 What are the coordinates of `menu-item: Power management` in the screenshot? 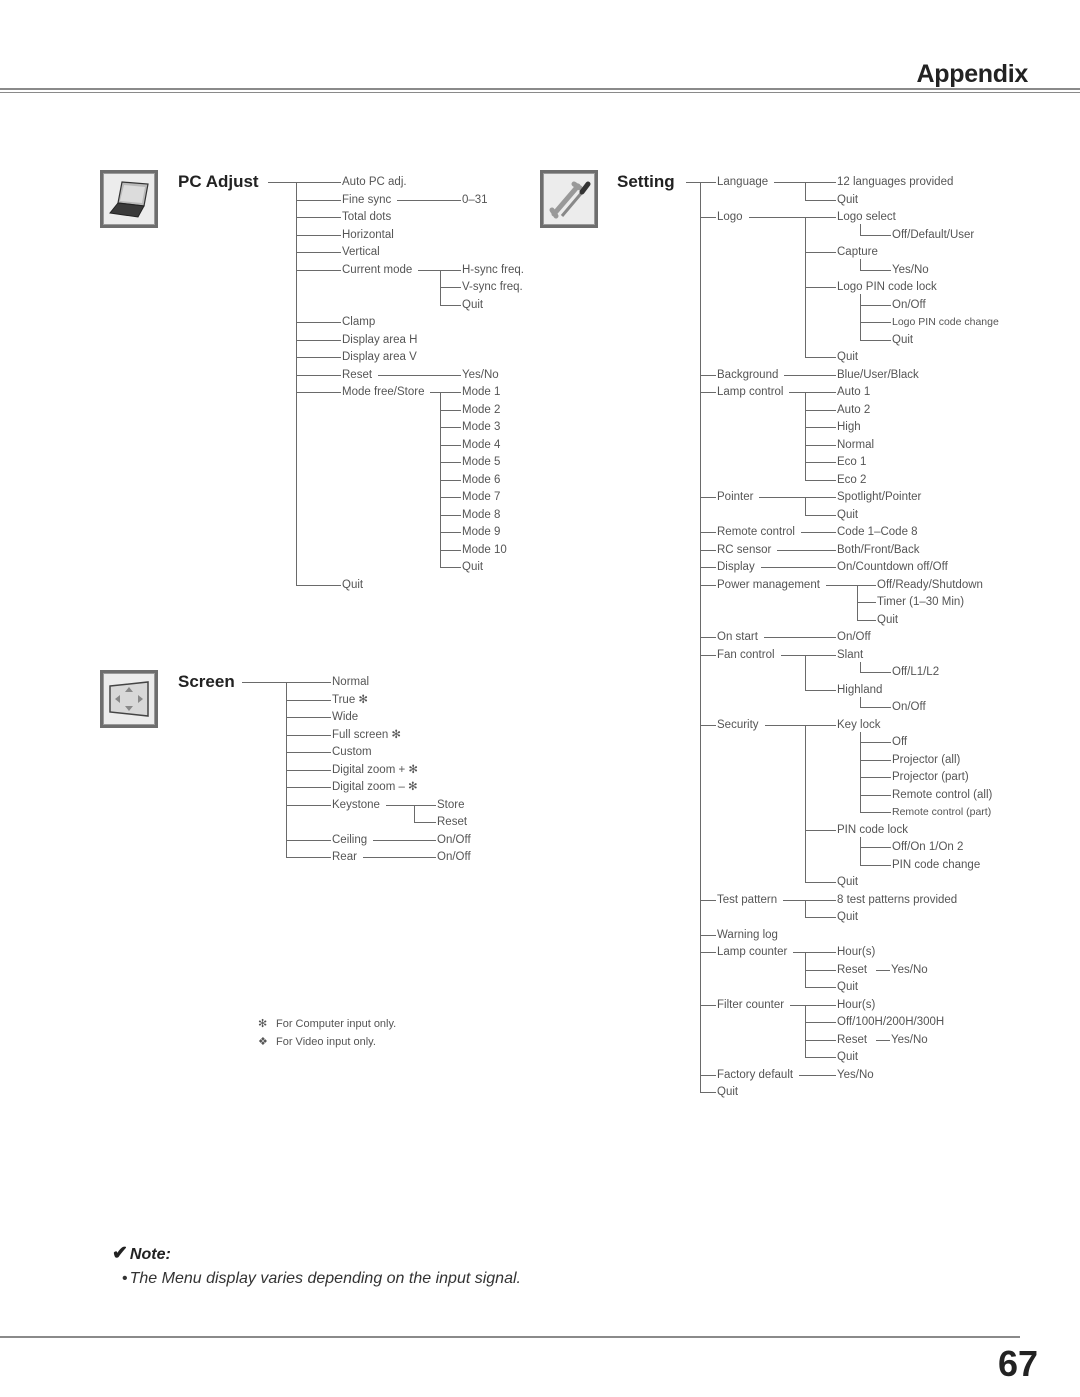 It's located at (768, 584).